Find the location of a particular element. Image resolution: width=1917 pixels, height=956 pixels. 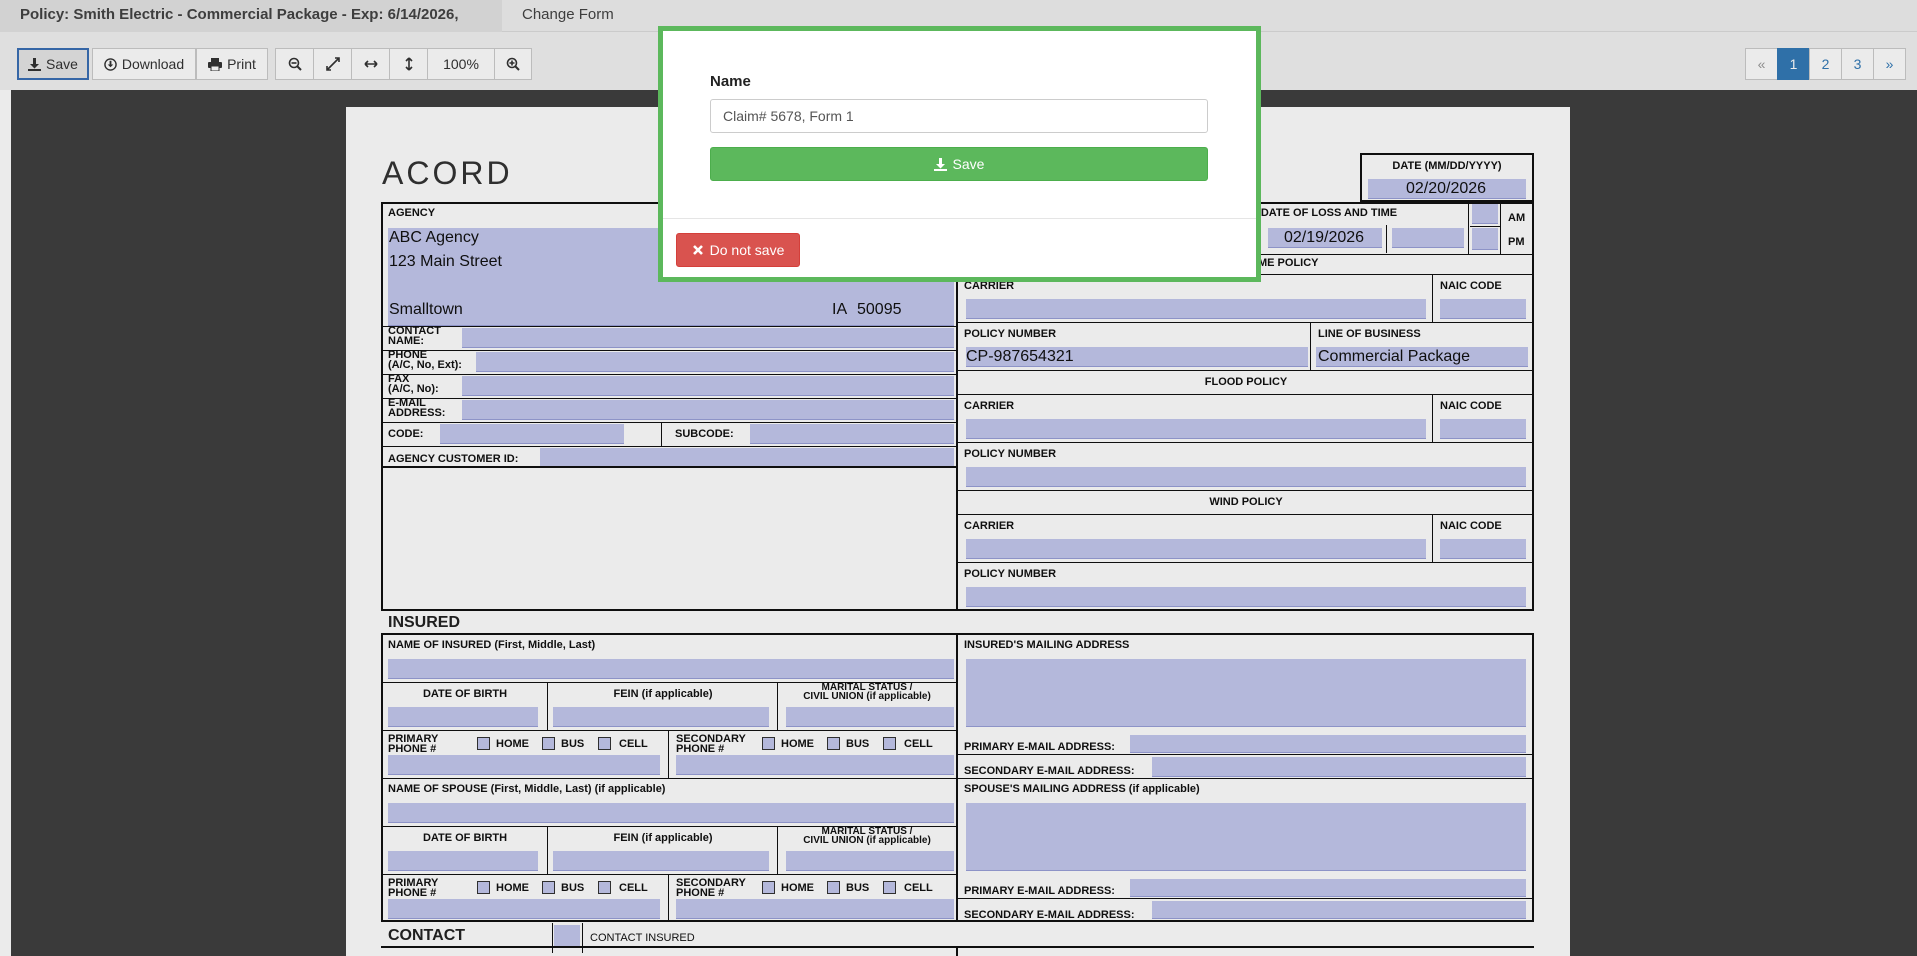

close-icon is located at coordinates (697, 250).